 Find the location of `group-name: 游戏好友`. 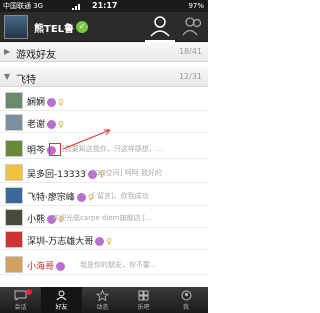

group-name: 游戏好友 is located at coordinates (36, 55).